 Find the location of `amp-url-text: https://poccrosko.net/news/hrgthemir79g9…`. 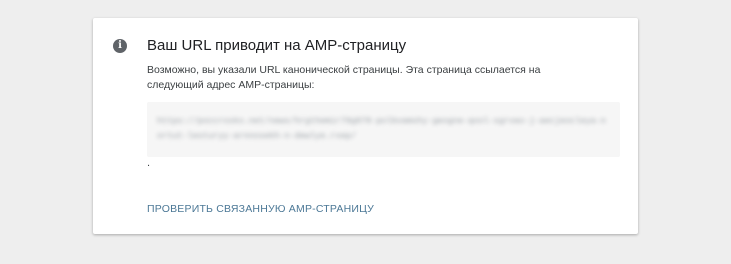

amp-url-text: https://poccrosko.net/news/hrgthemir79g9… is located at coordinates (381, 128).